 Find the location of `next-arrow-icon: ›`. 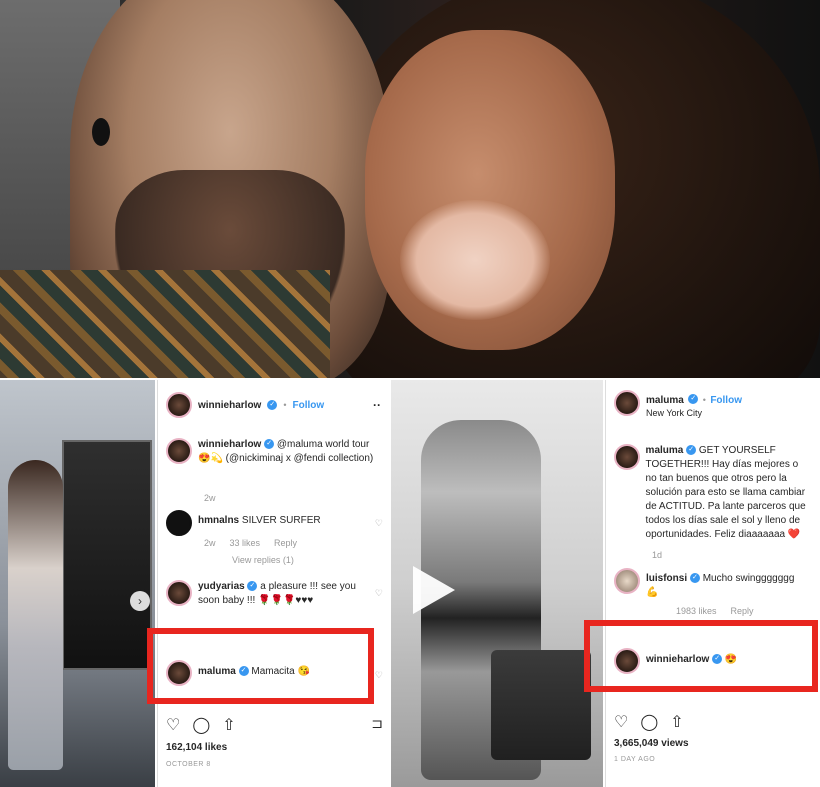

next-arrow-icon: › is located at coordinates (140, 601).